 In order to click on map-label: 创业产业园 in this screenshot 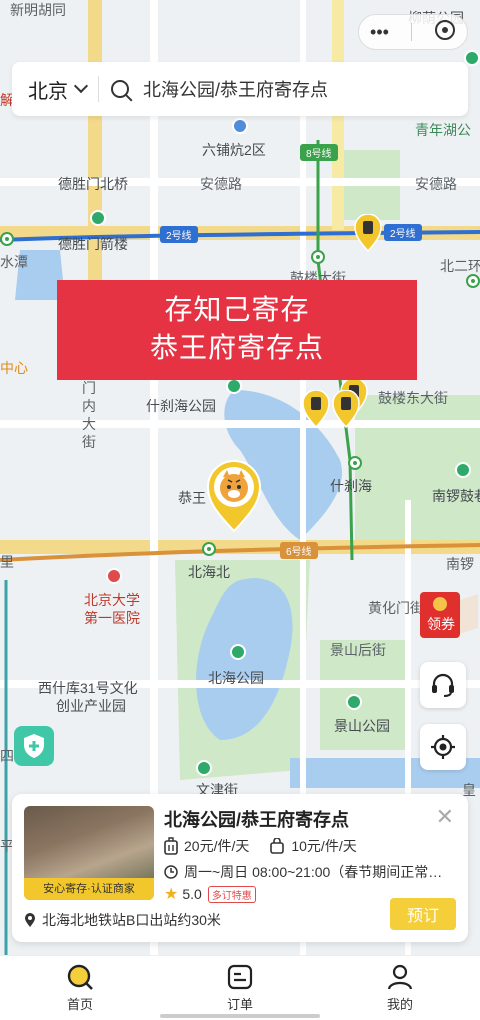, I will do `click(91, 706)`.